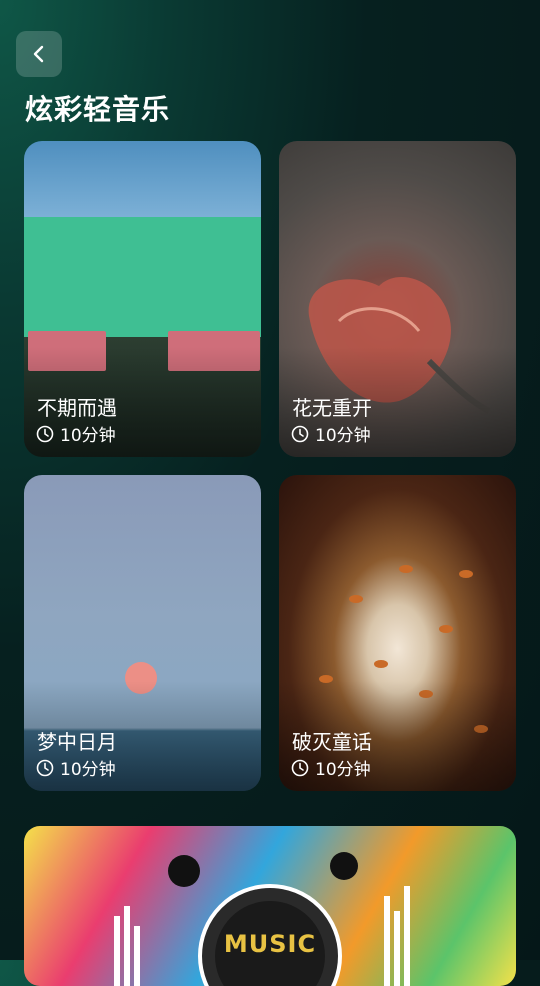 The image size is (540, 986). I want to click on card-1-duration: 10分钟, so click(76, 433).